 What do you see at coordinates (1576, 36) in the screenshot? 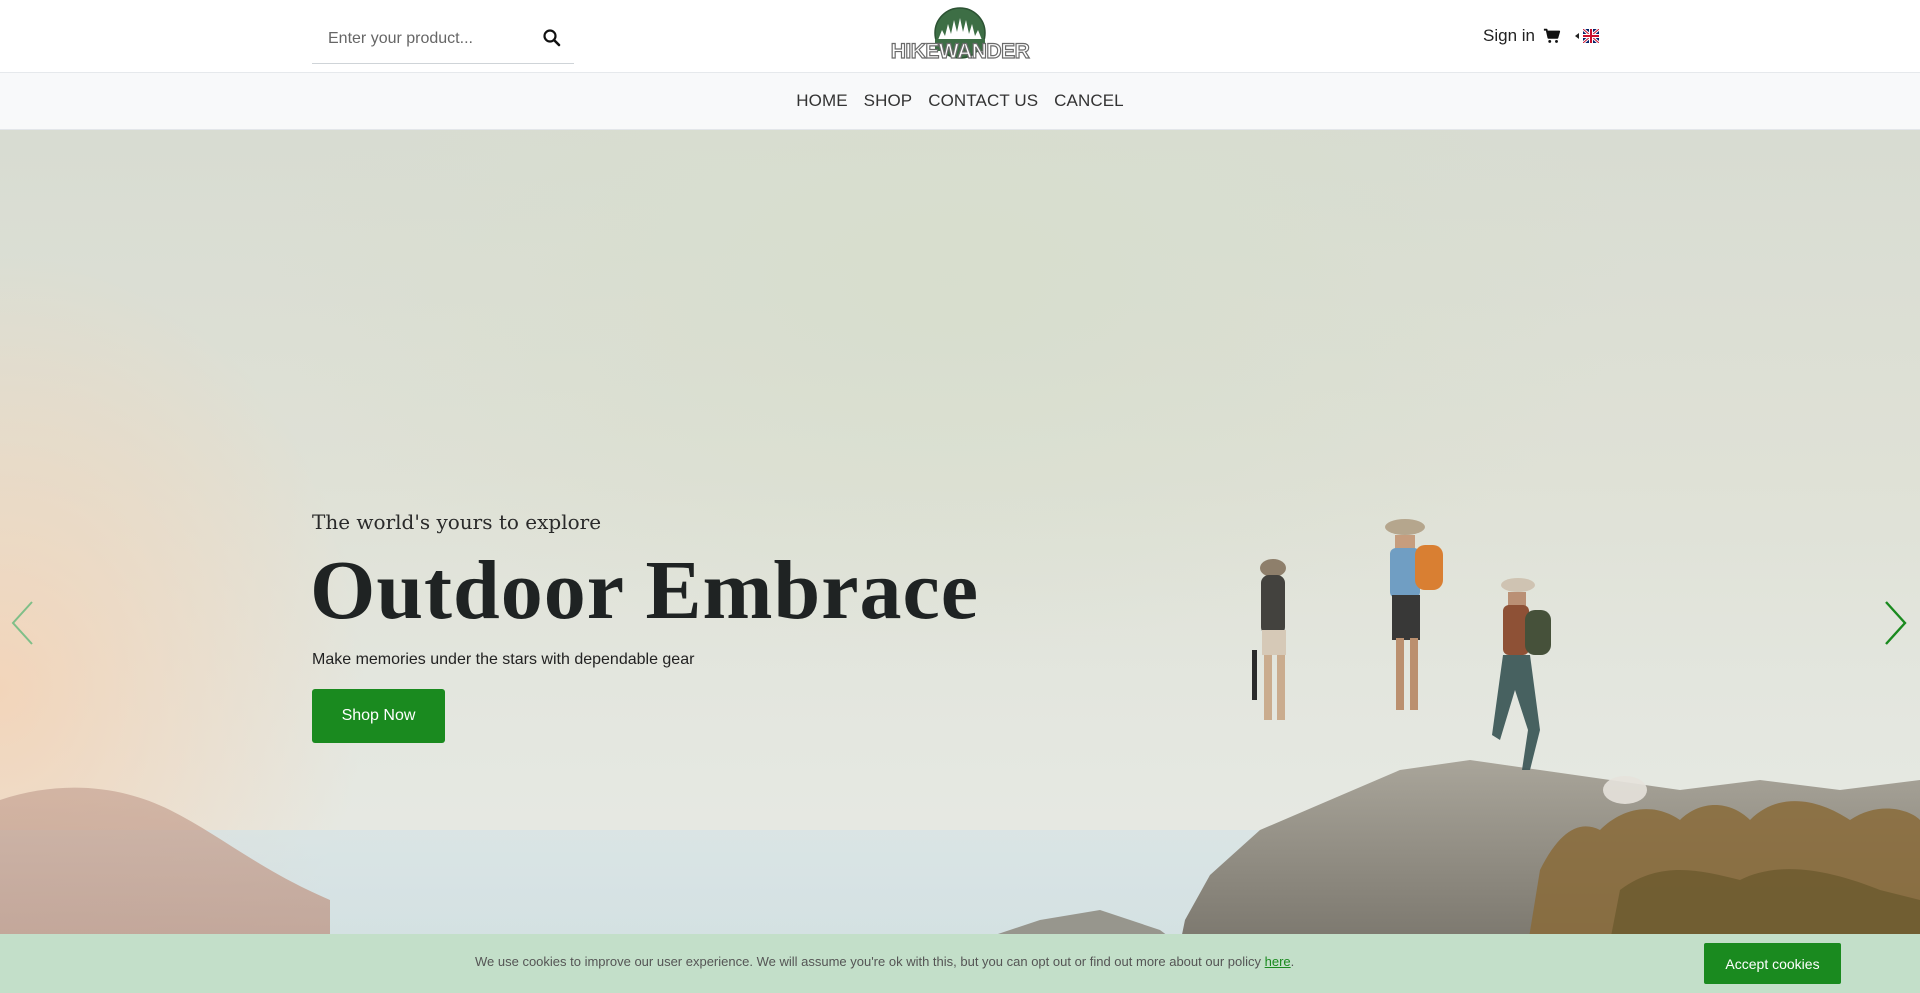
I see `caret-left-icon` at bounding box center [1576, 36].